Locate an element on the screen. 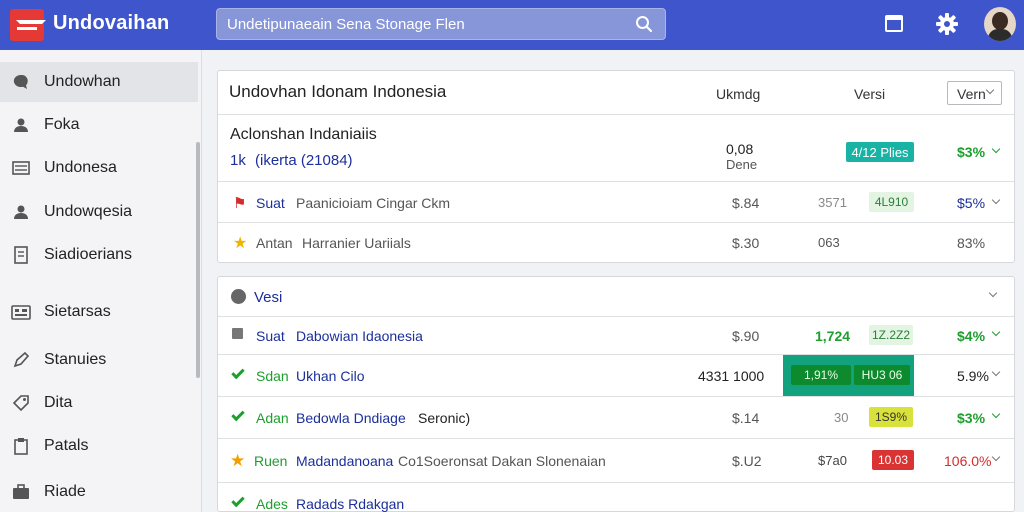 Image resolution: width=1024 pixels, height=512 pixels. tag-icon is located at coordinates (21, 403).